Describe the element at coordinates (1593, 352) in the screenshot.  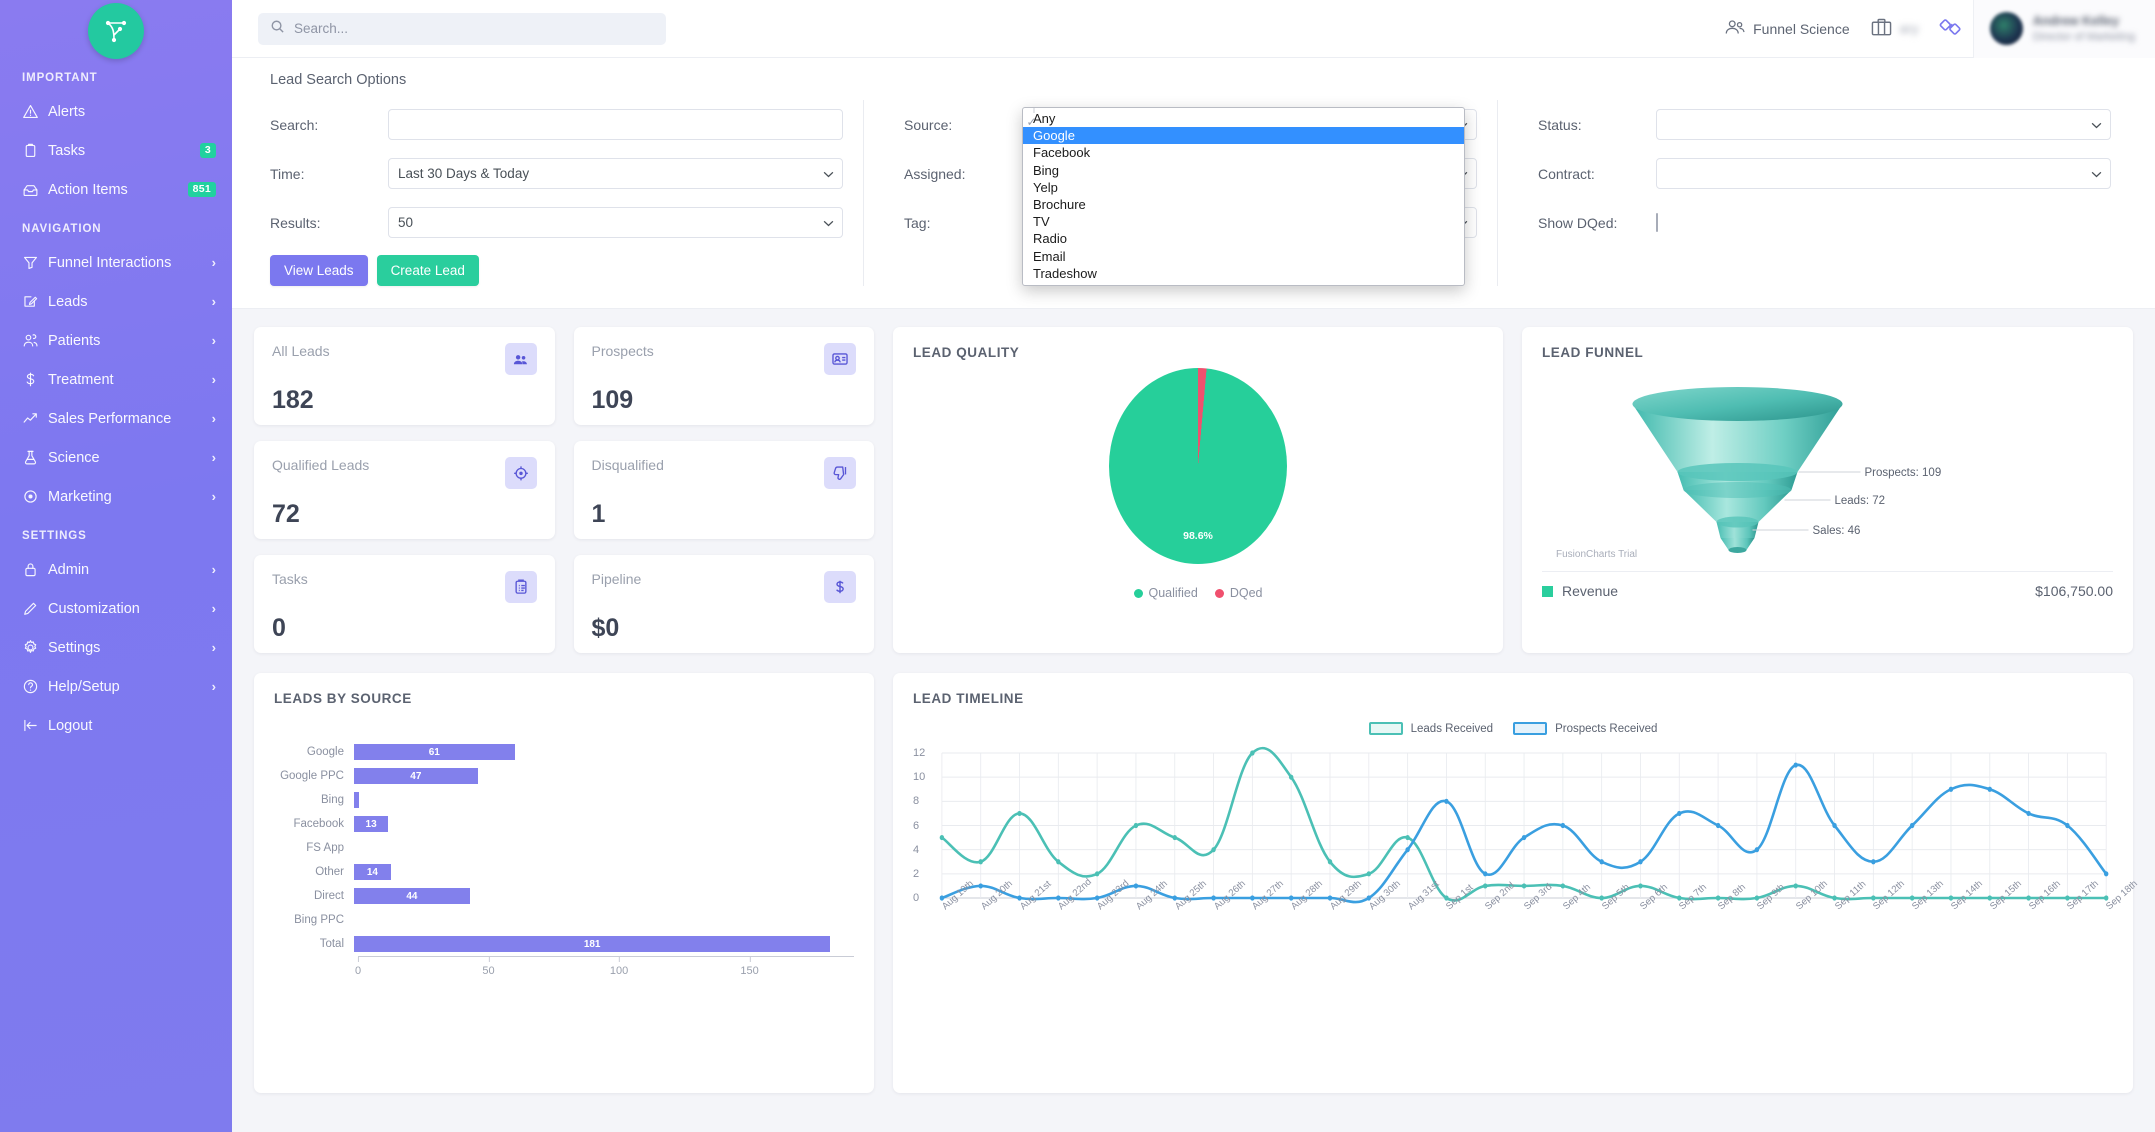
I see `lead-funnel-title: LEAD FUNNEL` at that location.